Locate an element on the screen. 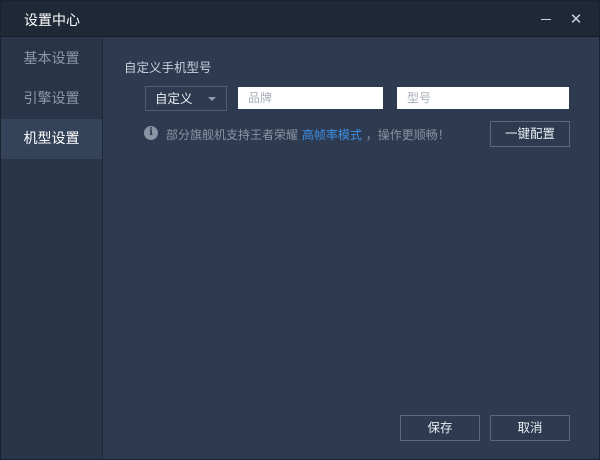 The width and height of the screenshot is (600, 460). section-title: 自定义手机型号 is located at coordinates (168, 67).